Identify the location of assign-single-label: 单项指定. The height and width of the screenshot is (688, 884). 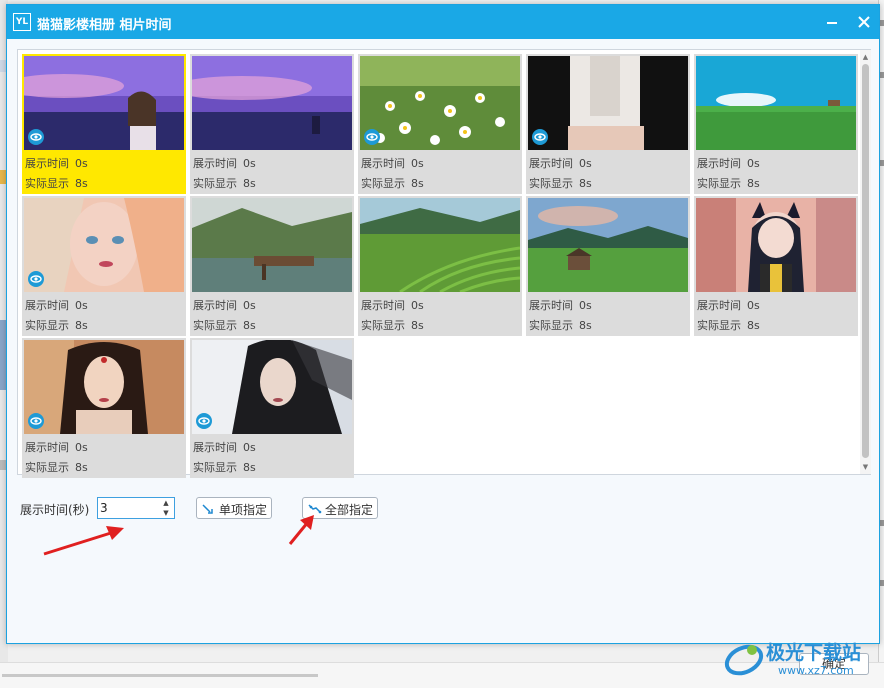
(243, 510).